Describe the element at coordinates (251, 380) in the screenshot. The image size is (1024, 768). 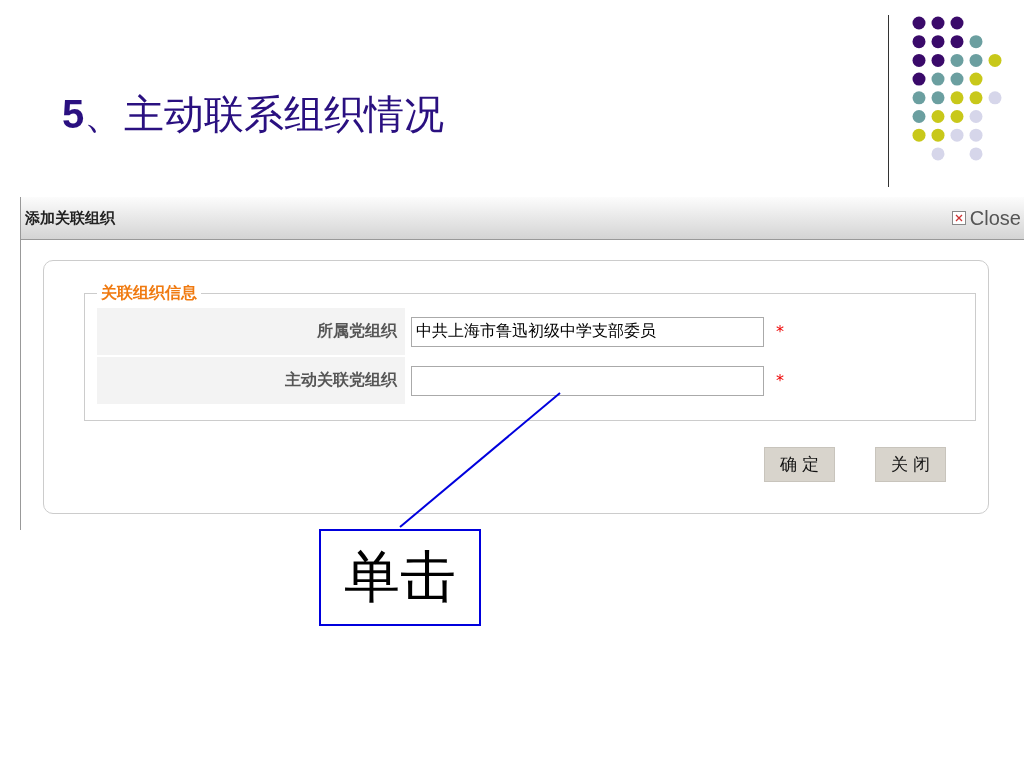
I see `field-label: 主动关联党组织` at that location.